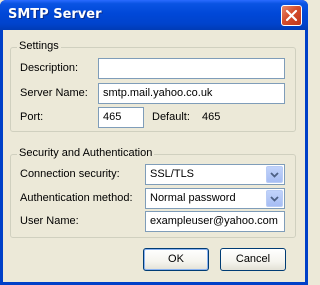 The height and width of the screenshot is (285, 320). I want to click on port-label: Port:, so click(32, 117).